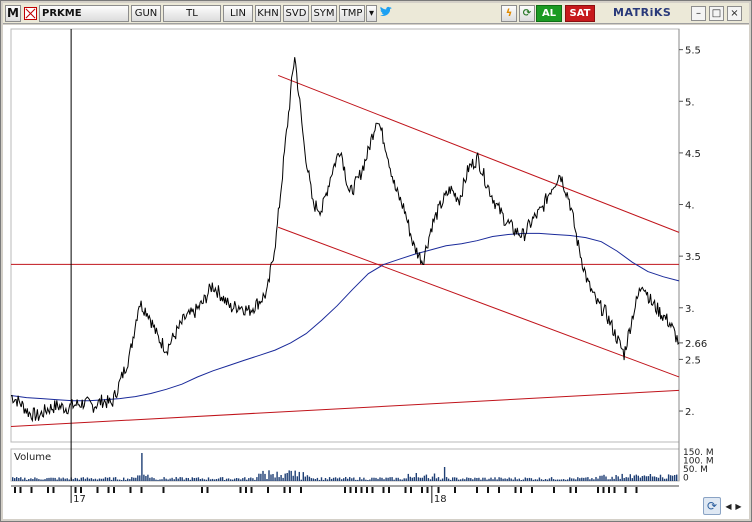 Image resolution: width=752 pixels, height=522 pixels. What do you see at coordinates (580, 13) in the screenshot?
I see `sell-button: SAT` at bounding box center [580, 13].